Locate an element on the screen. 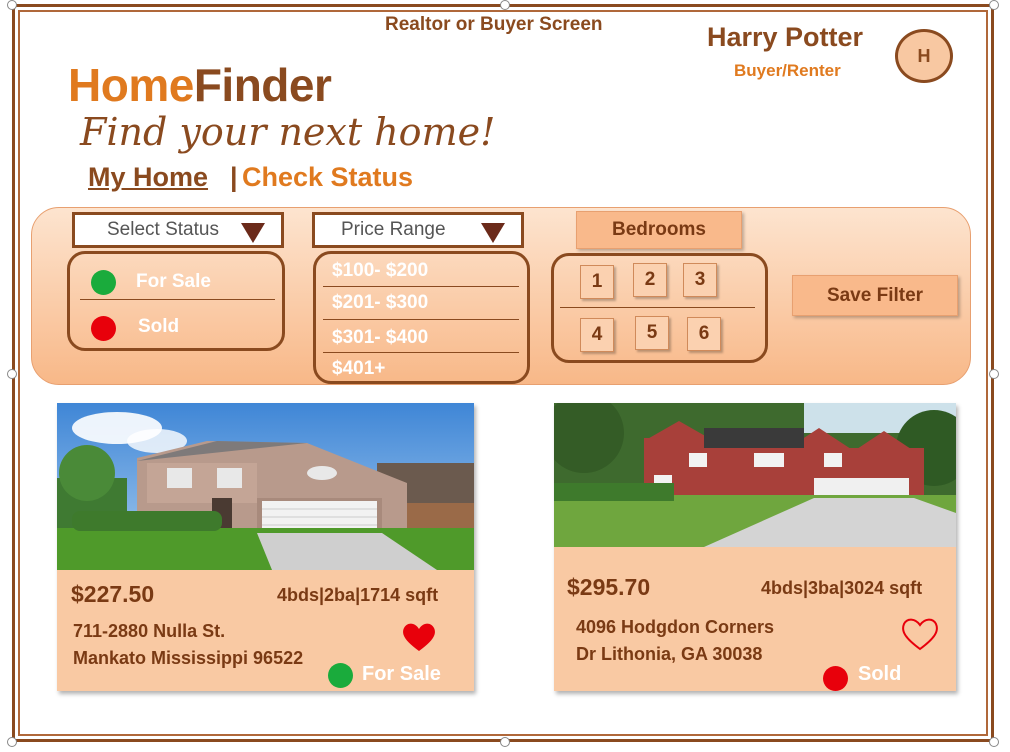 This screenshot has height=752, width=1010. user-name: Harry Potter is located at coordinates (785, 37).